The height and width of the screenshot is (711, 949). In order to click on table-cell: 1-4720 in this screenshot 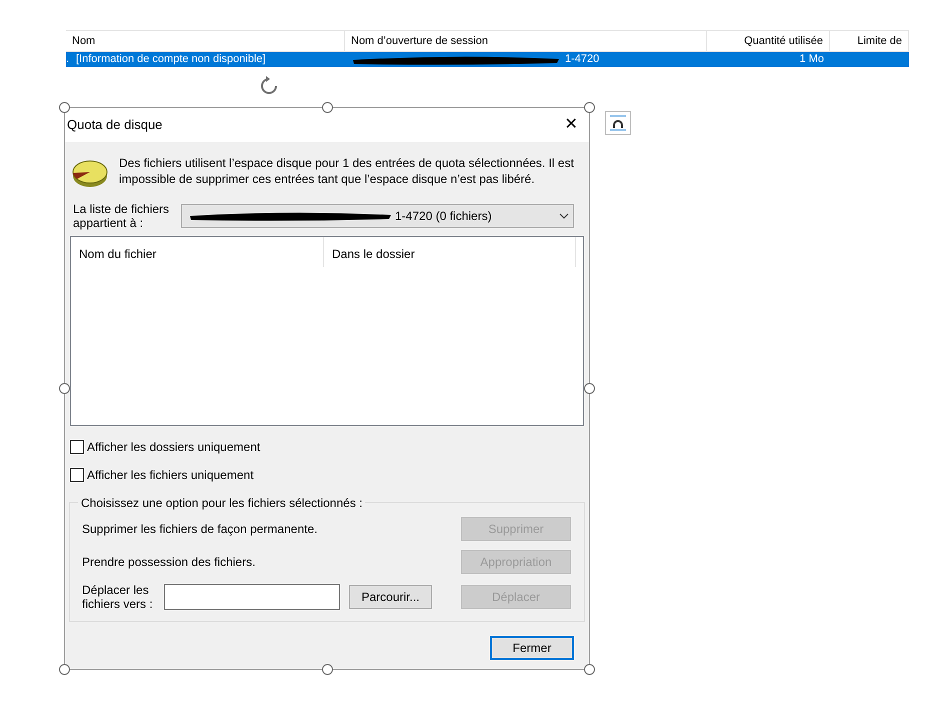, I will do `click(582, 59)`.